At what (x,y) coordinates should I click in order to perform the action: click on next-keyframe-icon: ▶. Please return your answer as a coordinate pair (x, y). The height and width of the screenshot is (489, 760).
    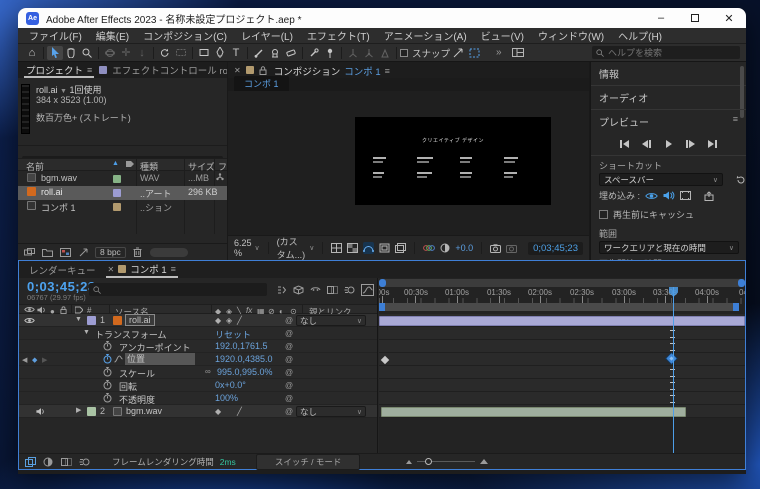
    Looking at the image, I should click on (44, 360).